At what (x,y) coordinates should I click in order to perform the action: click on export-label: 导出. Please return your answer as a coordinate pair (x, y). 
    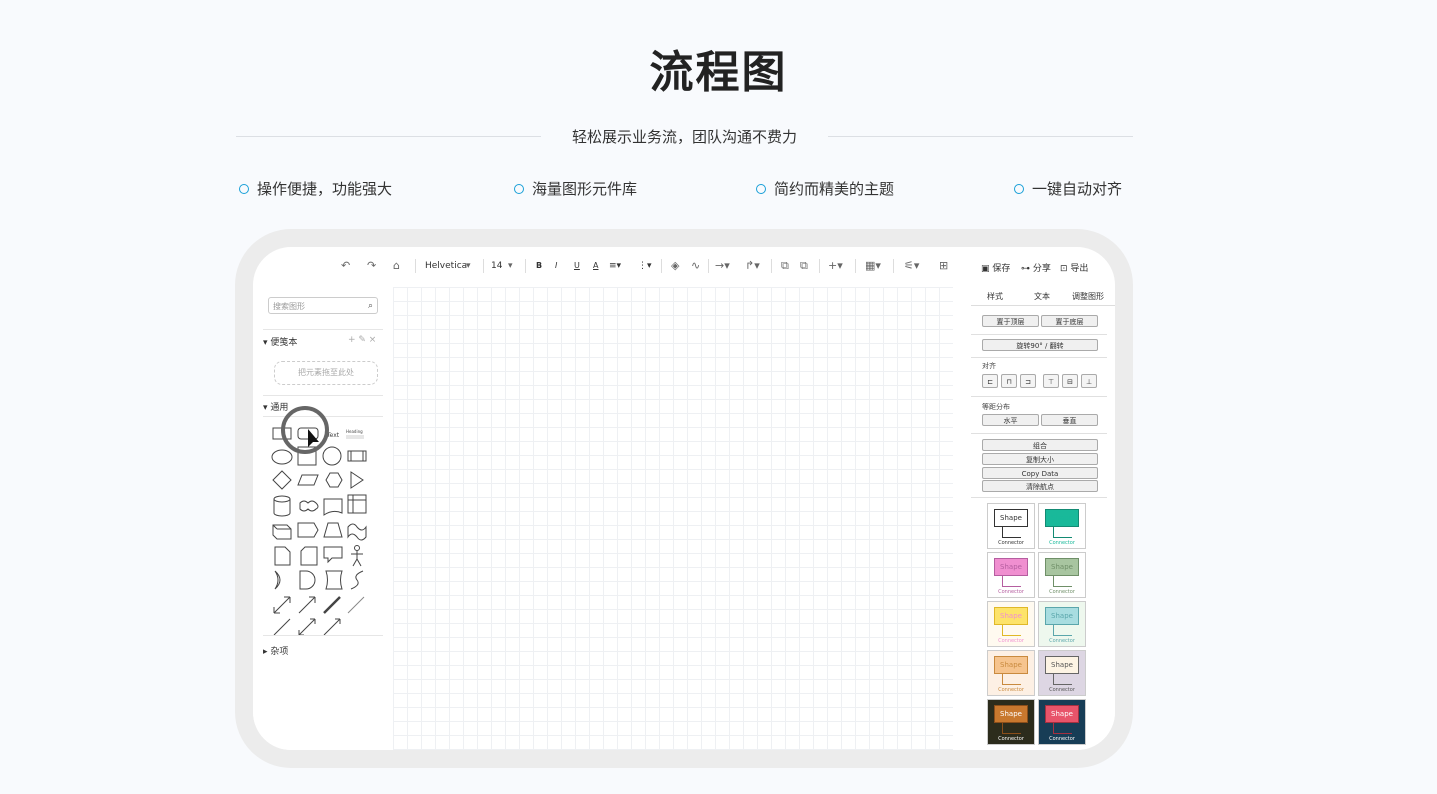
    Looking at the image, I should click on (1079, 269).